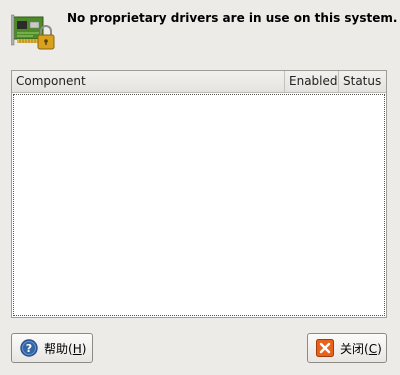 Image resolution: width=400 pixels, height=375 pixels. What do you see at coordinates (33, 32) in the screenshot?
I see `hardware-card-lock-icon` at bounding box center [33, 32].